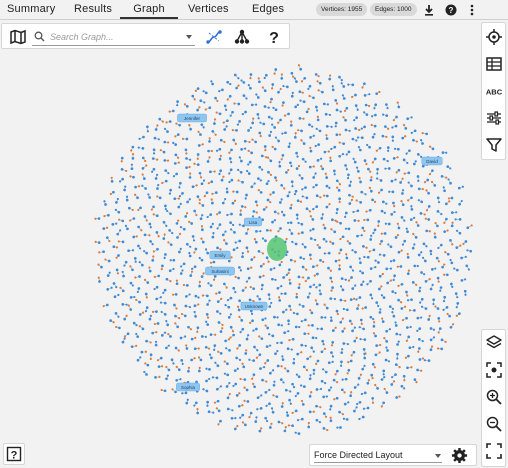 The image size is (508, 468). I want to click on download-icon, so click(429, 10).